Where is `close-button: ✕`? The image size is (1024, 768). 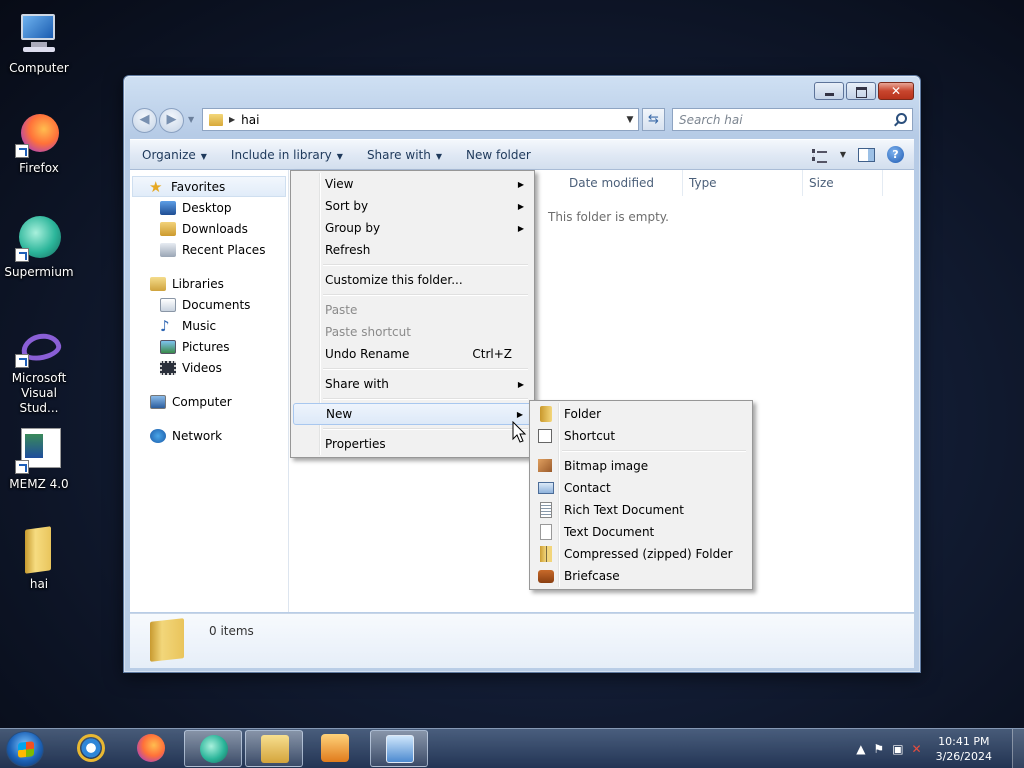
close-button: ✕ is located at coordinates (896, 91).